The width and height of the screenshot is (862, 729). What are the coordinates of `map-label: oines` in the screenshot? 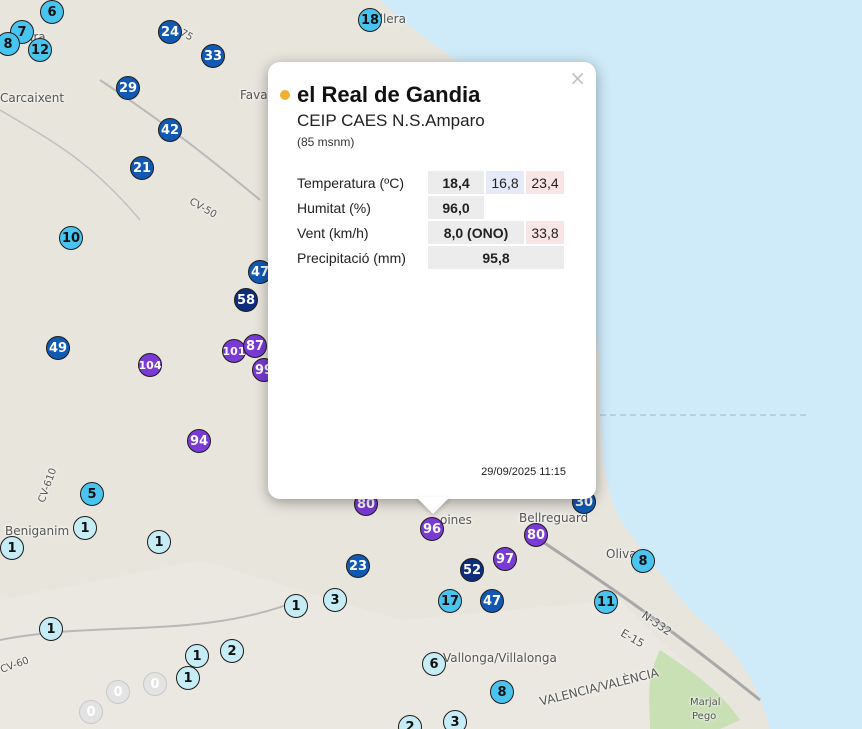 It's located at (456, 520).